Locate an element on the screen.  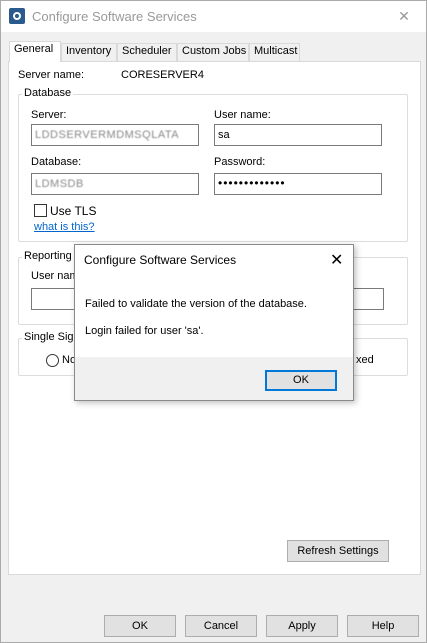
database-input: LDMSDB is located at coordinates (115, 184).